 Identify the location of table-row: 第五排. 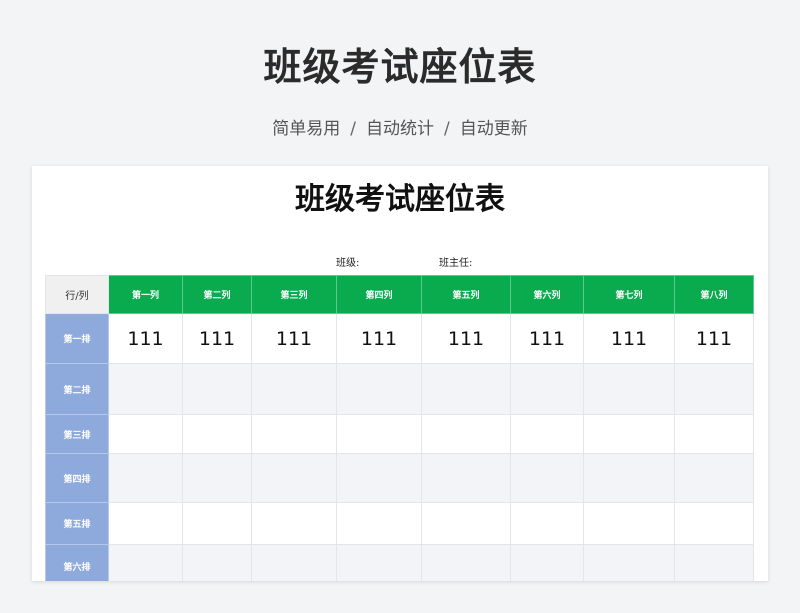
(399, 523).